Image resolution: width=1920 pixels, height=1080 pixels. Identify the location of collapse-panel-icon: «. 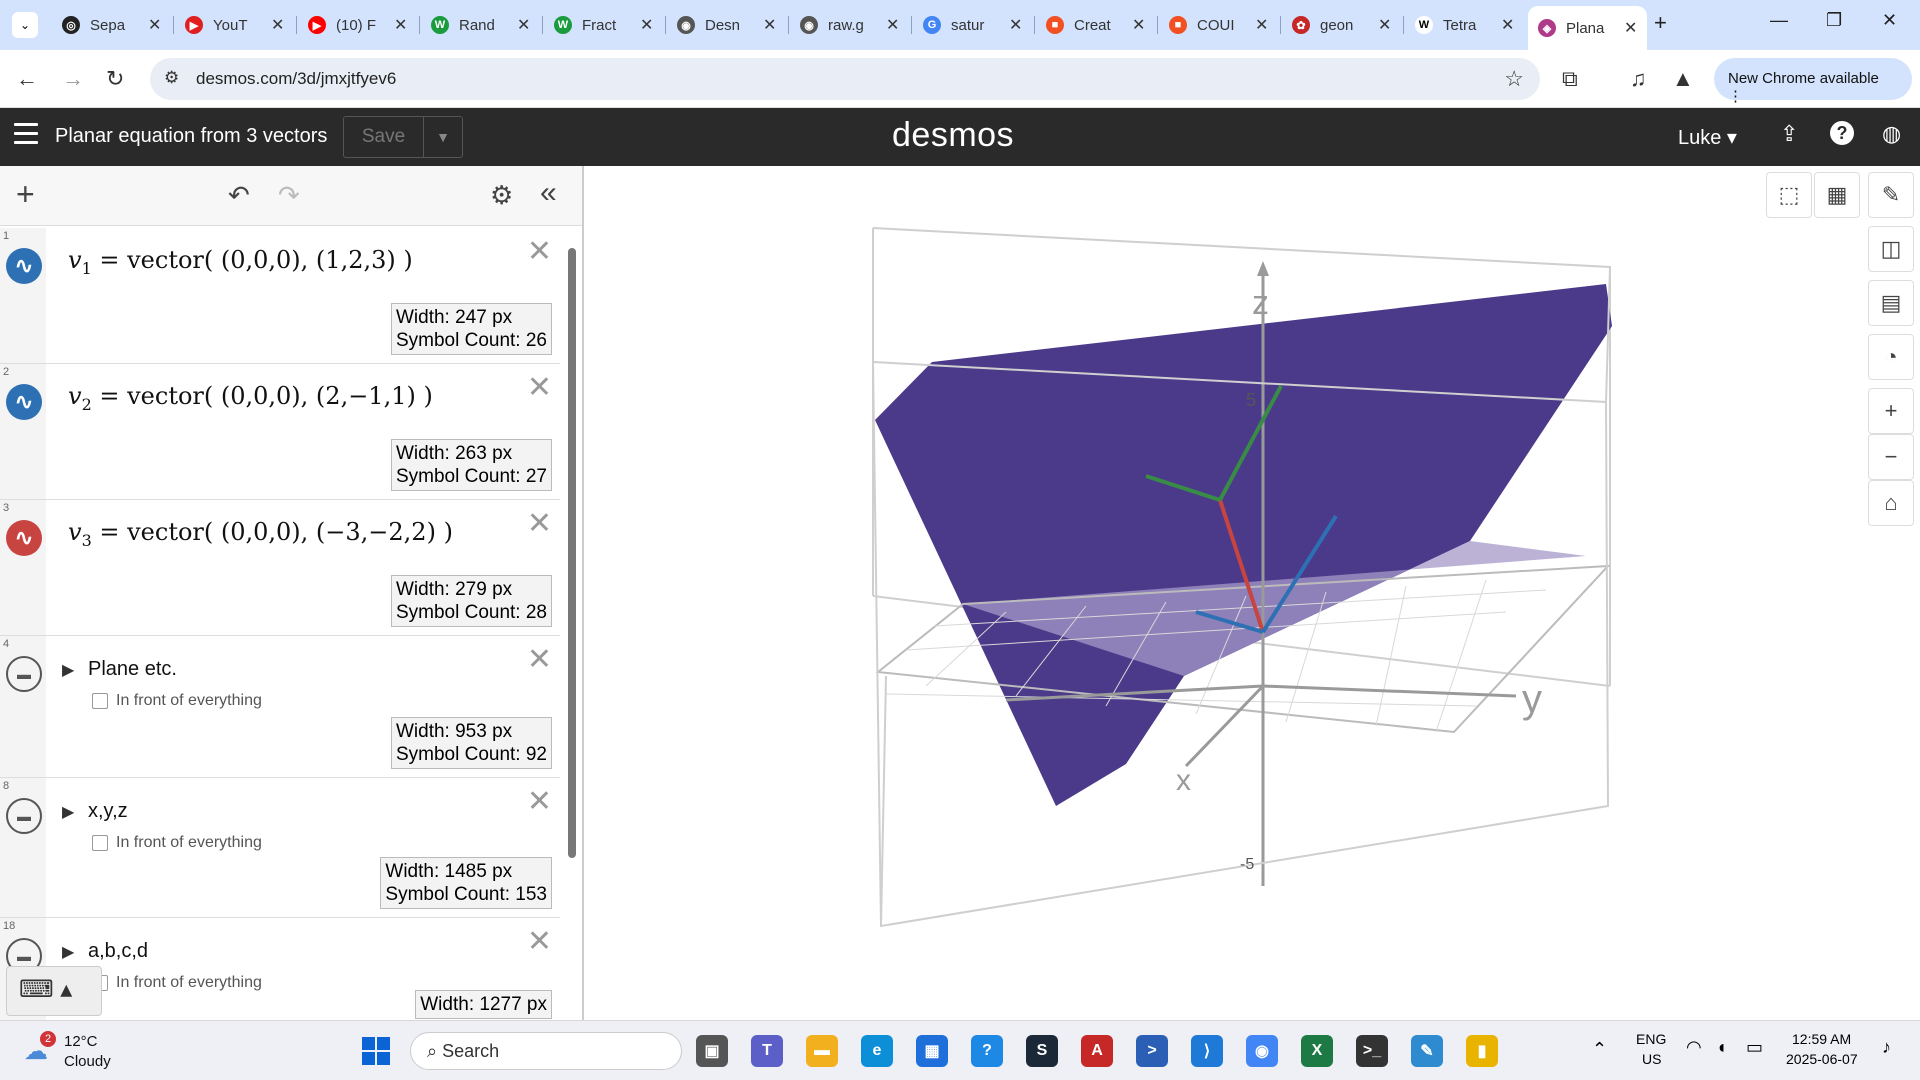
(548, 193).